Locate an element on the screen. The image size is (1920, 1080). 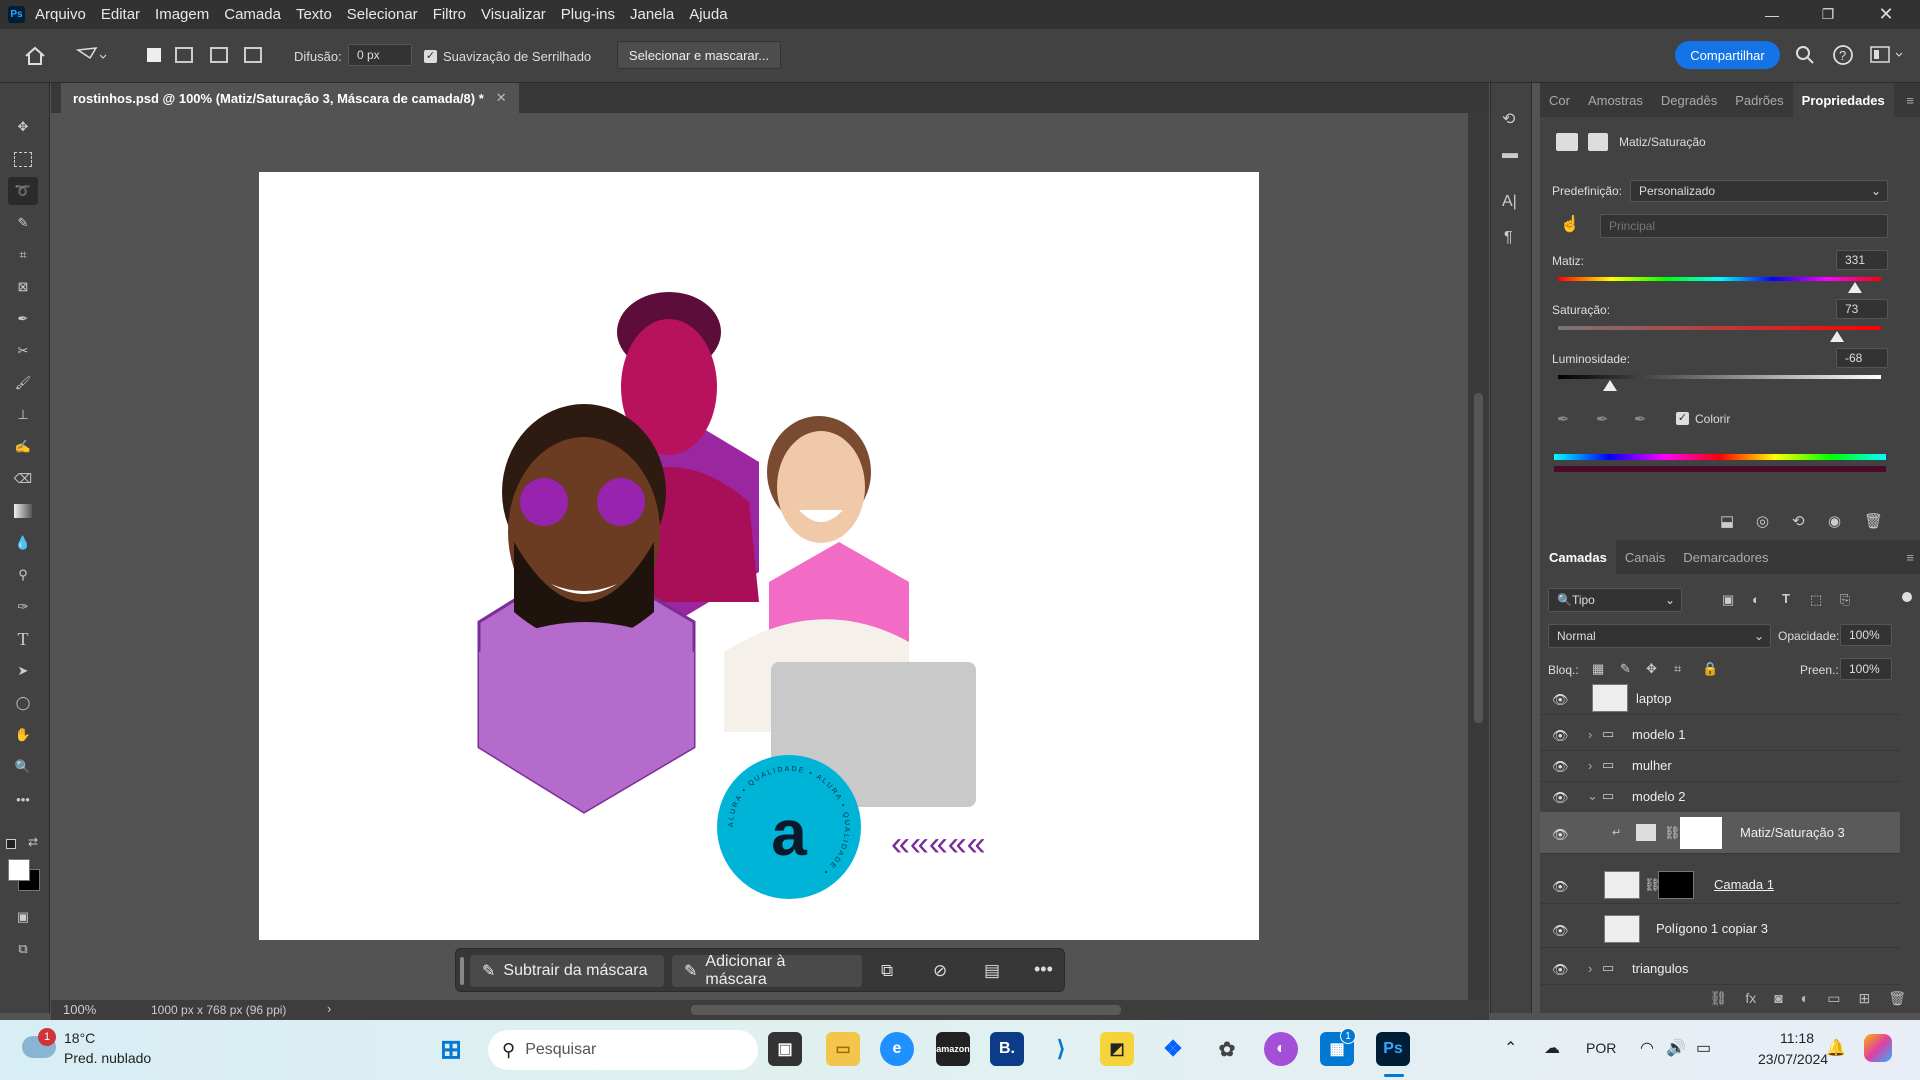
saturation-slider-thumb is located at coordinates (1837, 336).